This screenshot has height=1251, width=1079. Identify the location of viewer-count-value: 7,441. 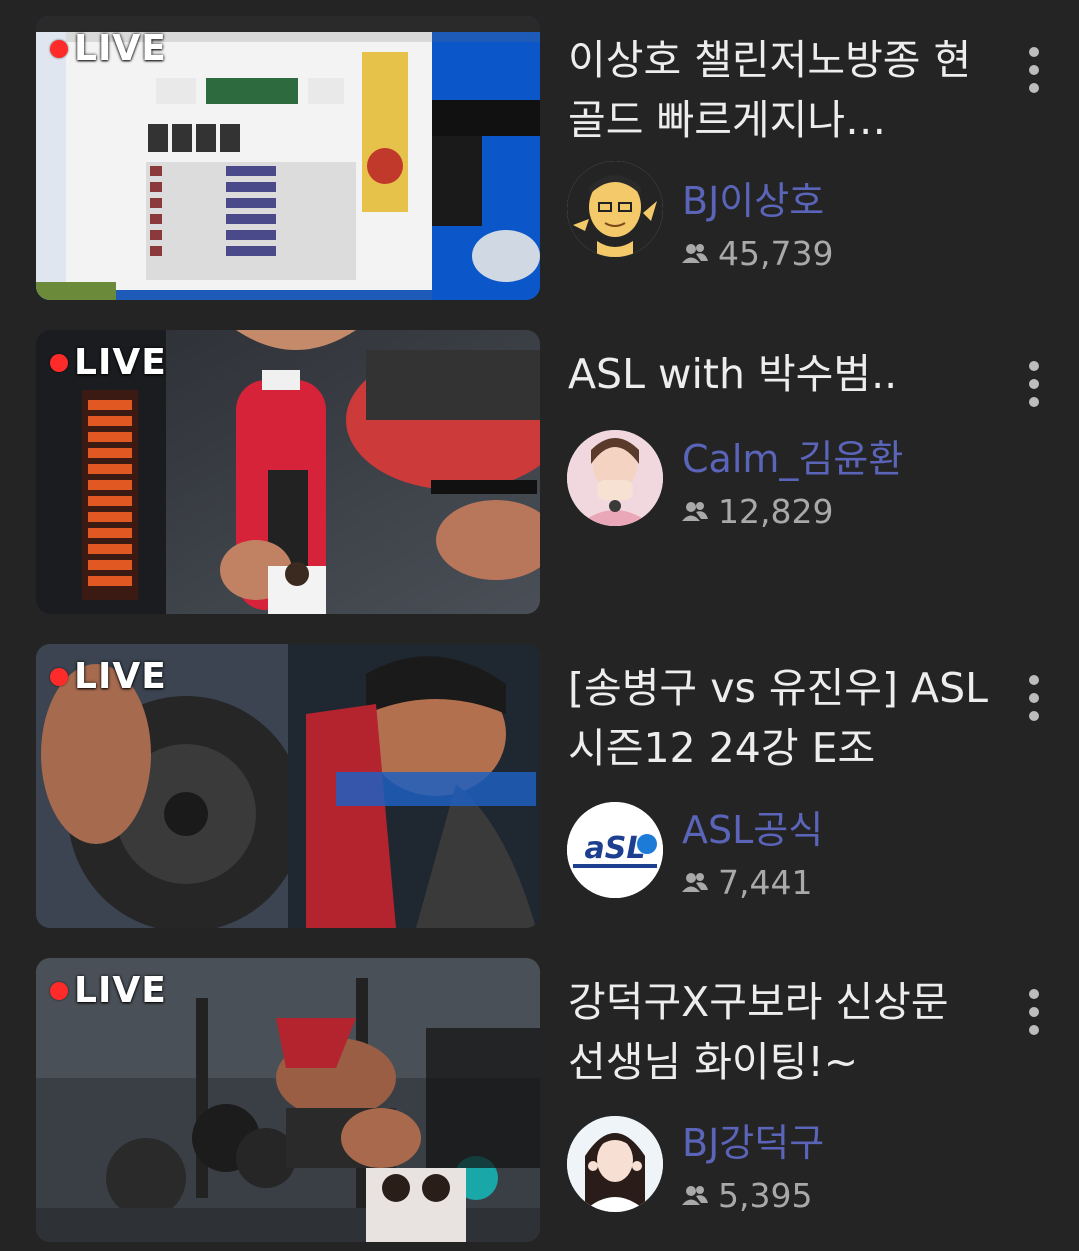
(765, 882).